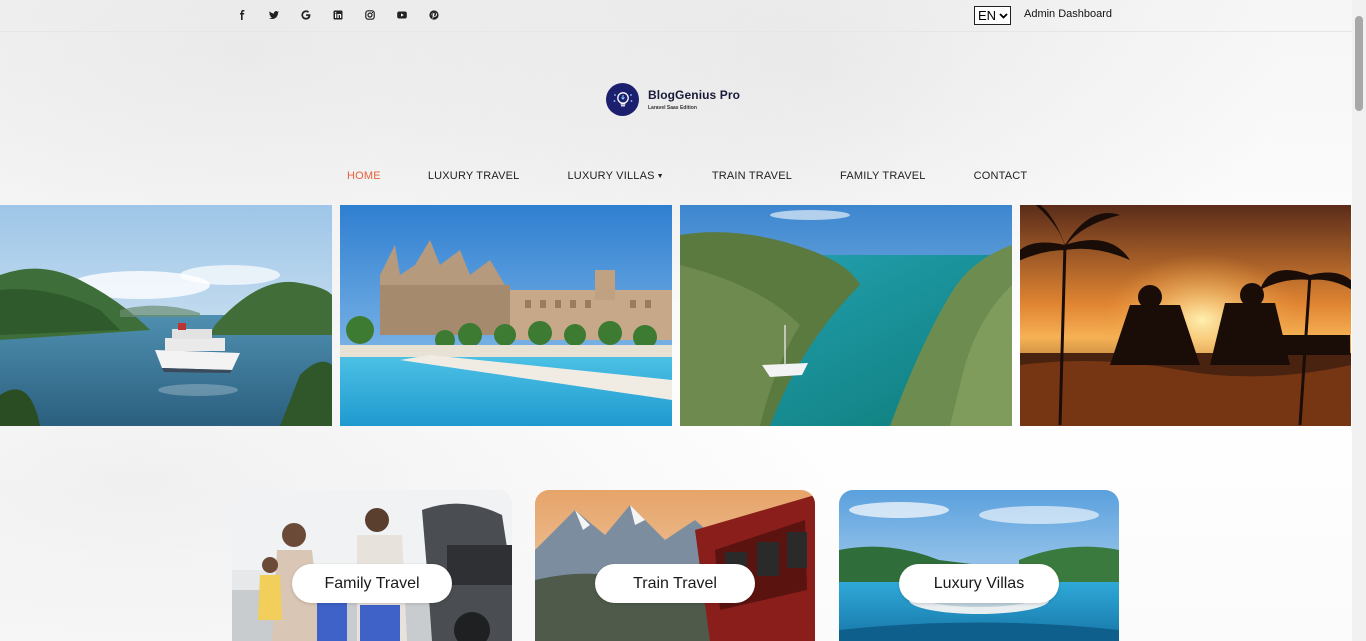 Image resolution: width=1366 pixels, height=641 pixels. Describe the element at coordinates (694, 95) in the screenshot. I see `logo-name: BlogGenius Pro` at that location.